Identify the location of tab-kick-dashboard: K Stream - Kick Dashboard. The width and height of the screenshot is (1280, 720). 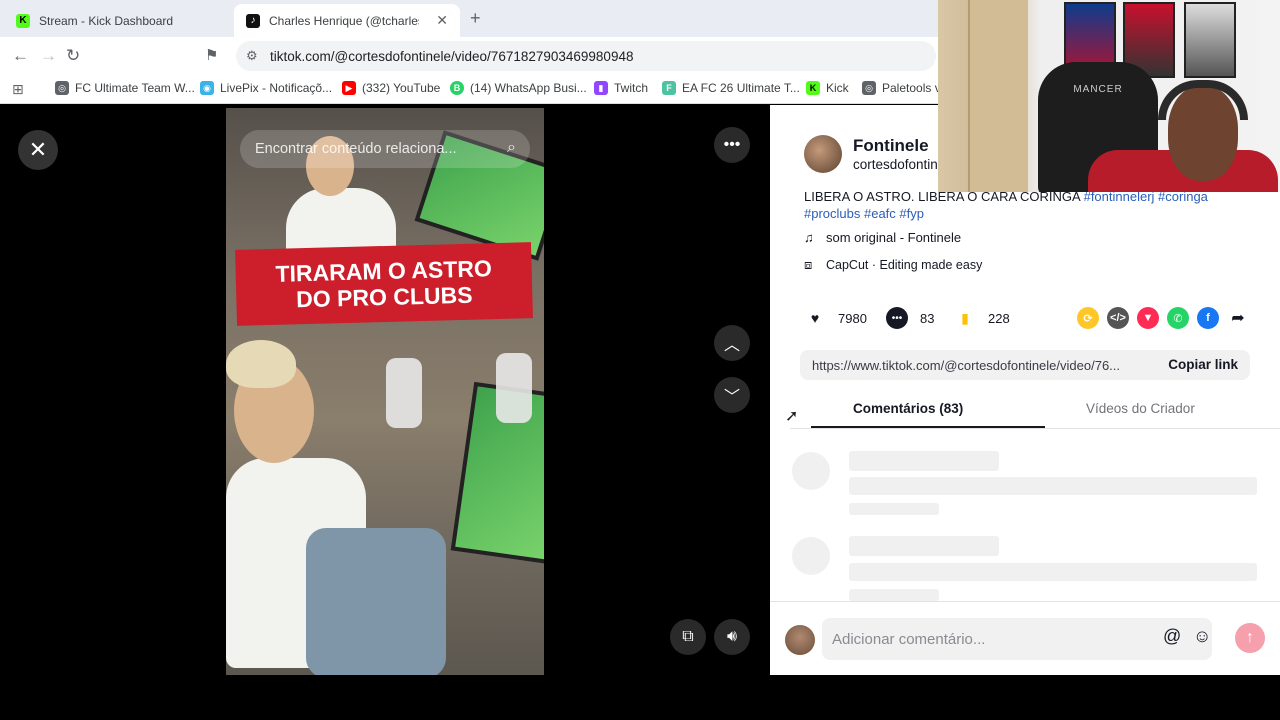
(118, 20).